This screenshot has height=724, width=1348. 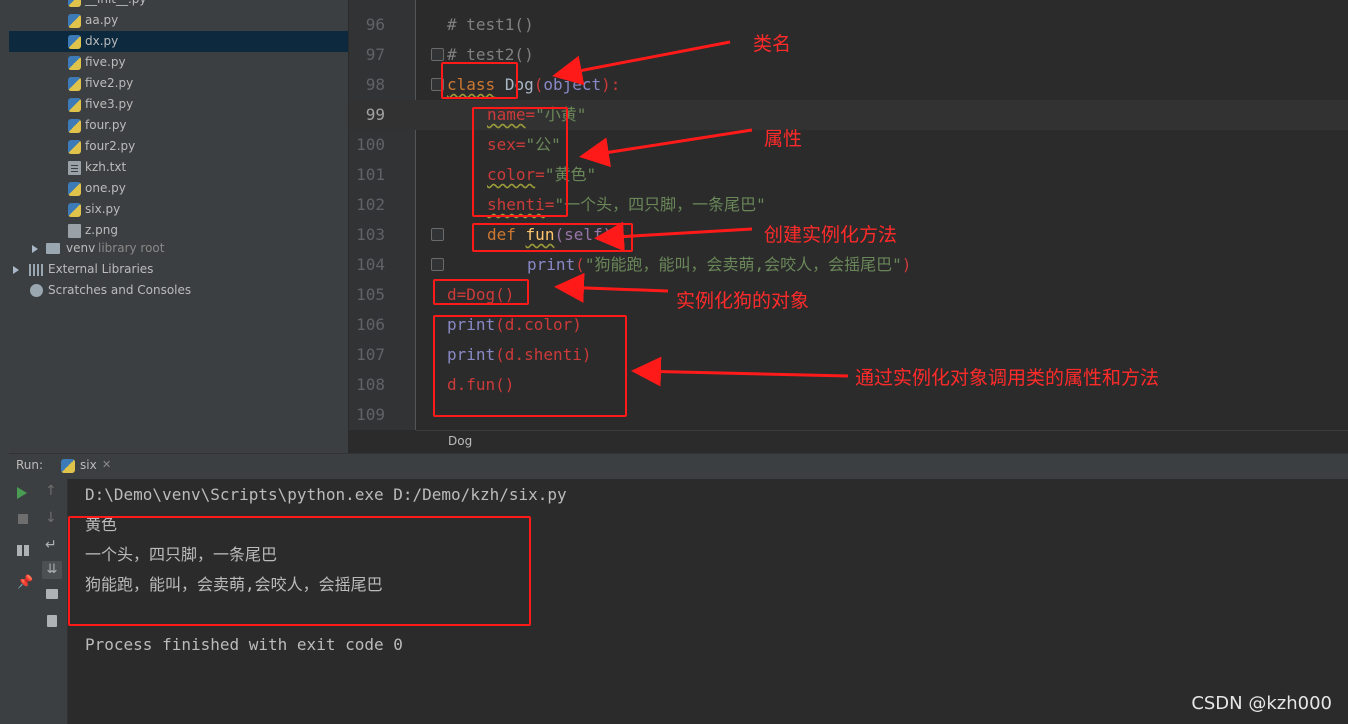 What do you see at coordinates (641, 63) in the screenshot?
I see `arrow-class` at bounding box center [641, 63].